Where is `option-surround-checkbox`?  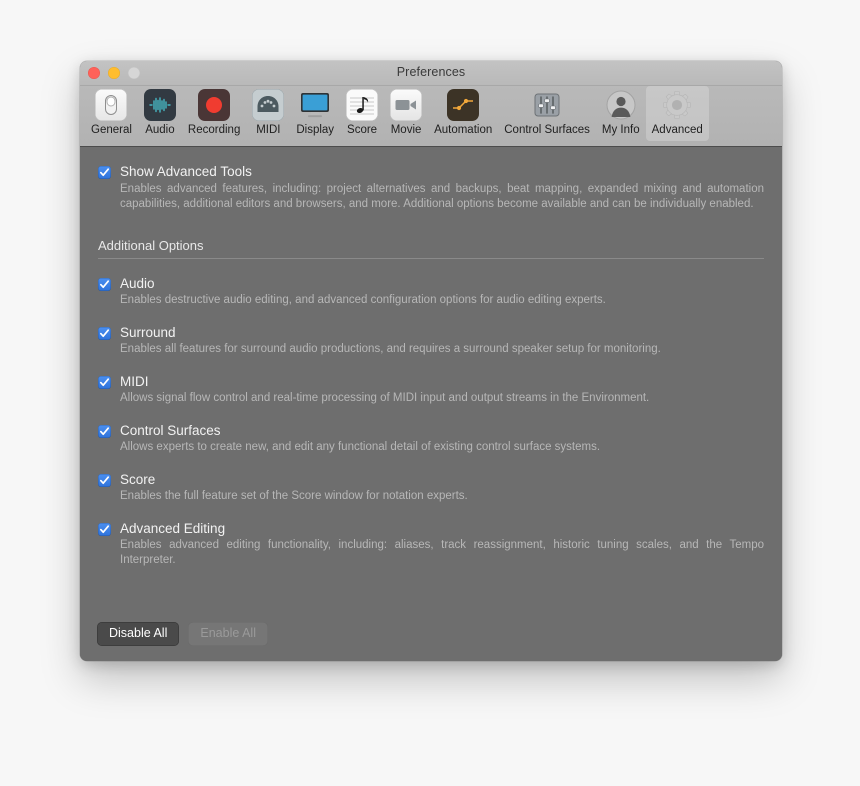
option-surround-checkbox is located at coordinates (104, 333).